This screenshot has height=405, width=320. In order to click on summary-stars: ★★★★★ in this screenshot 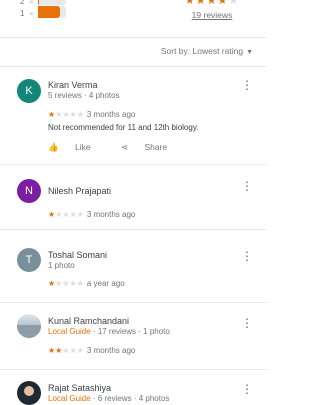, I will do `click(212, 3)`.